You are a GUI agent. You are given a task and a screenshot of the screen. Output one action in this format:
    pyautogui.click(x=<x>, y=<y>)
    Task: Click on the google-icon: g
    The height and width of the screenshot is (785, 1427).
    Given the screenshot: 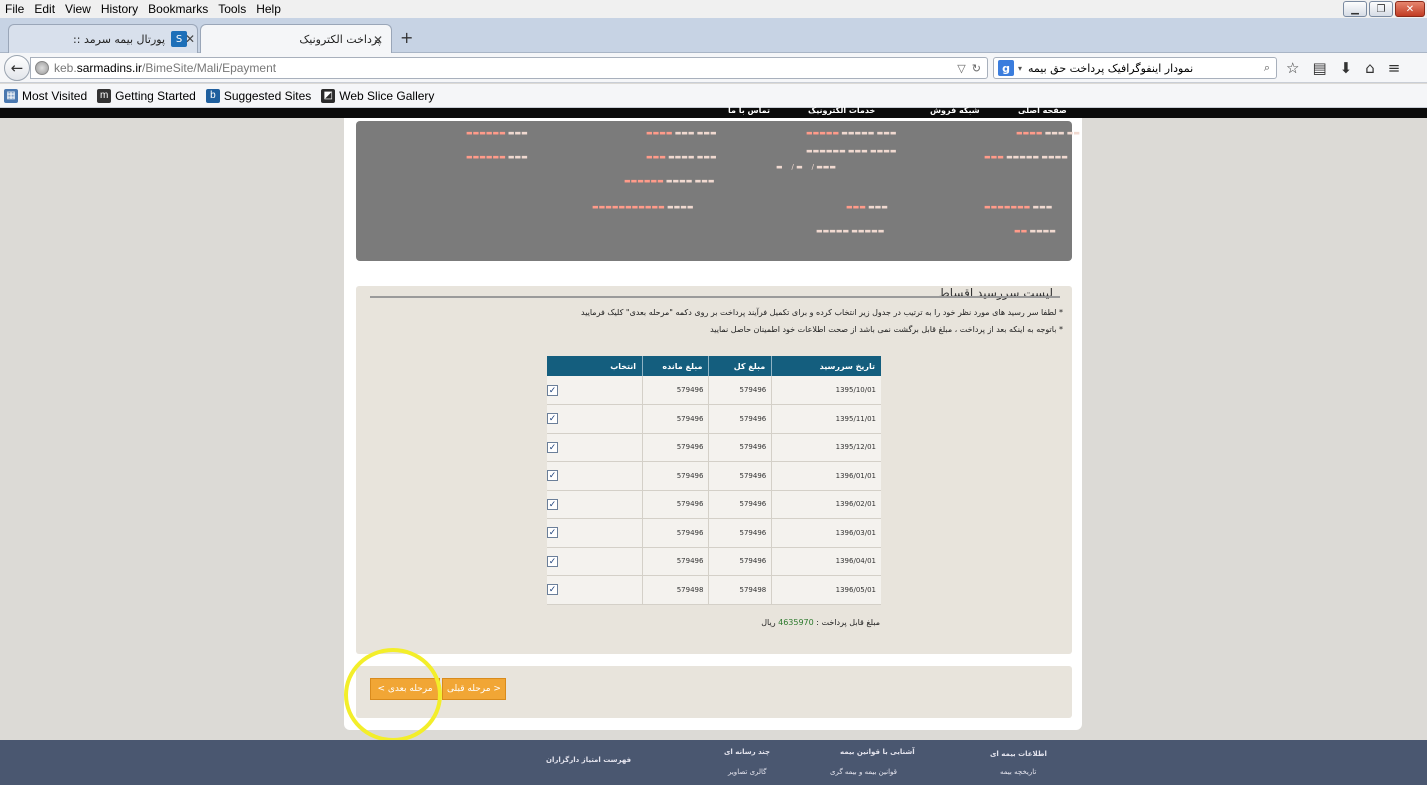 What is the action you would take?
    pyautogui.click(x=1006, y=68)
    